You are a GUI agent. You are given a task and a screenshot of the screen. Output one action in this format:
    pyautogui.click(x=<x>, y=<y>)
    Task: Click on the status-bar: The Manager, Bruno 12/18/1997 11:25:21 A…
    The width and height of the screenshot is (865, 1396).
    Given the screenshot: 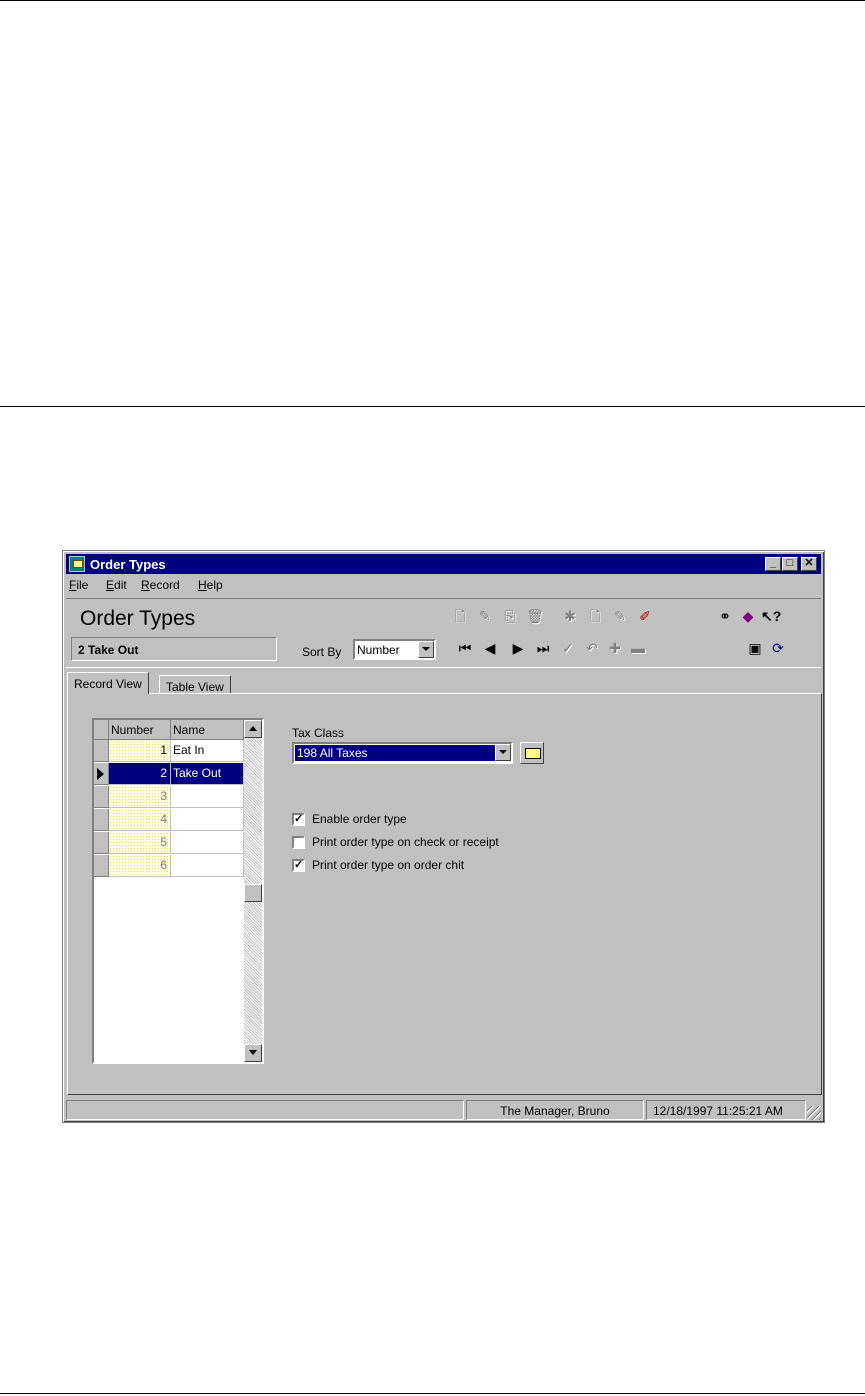 What is the action you would take?
    pyautogui.click(x=443, y=1110)
    